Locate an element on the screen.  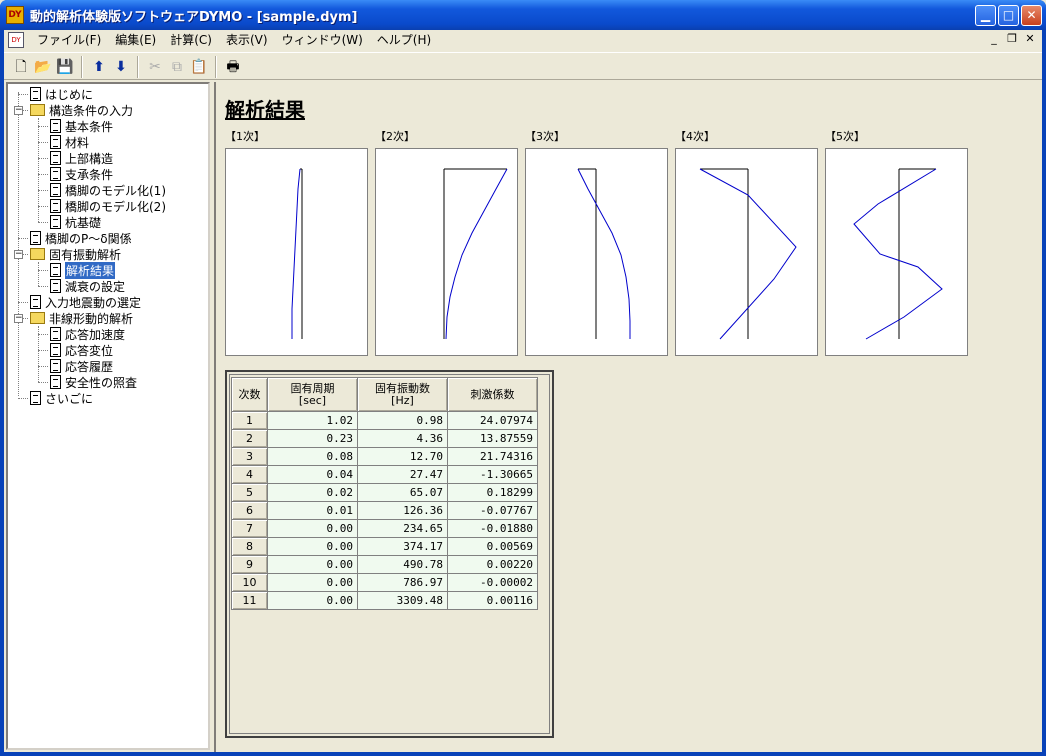
table-cell: 374.17 is located at coordinates (402, 546).